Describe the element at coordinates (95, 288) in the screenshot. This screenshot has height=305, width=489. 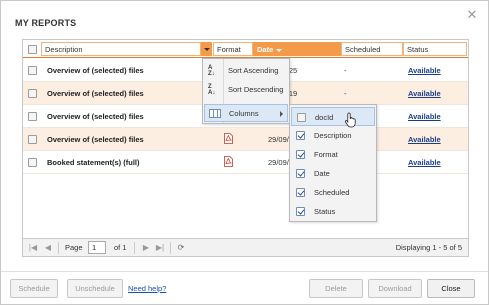
I see `unschedule-button: Unschedule` at that location.